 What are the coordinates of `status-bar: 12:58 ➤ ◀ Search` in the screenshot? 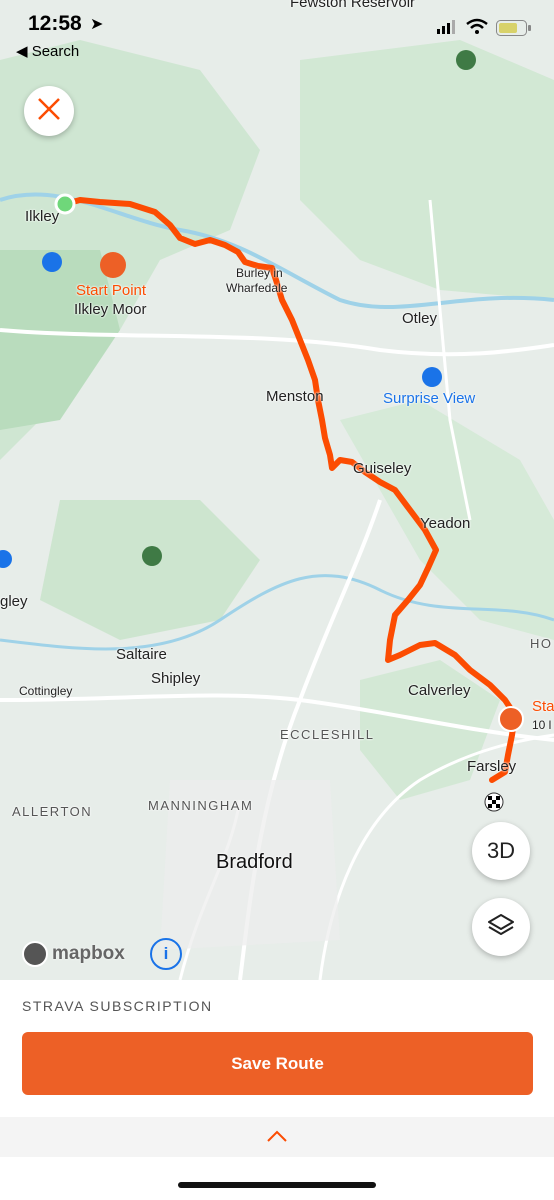 It's located at (277, 35).